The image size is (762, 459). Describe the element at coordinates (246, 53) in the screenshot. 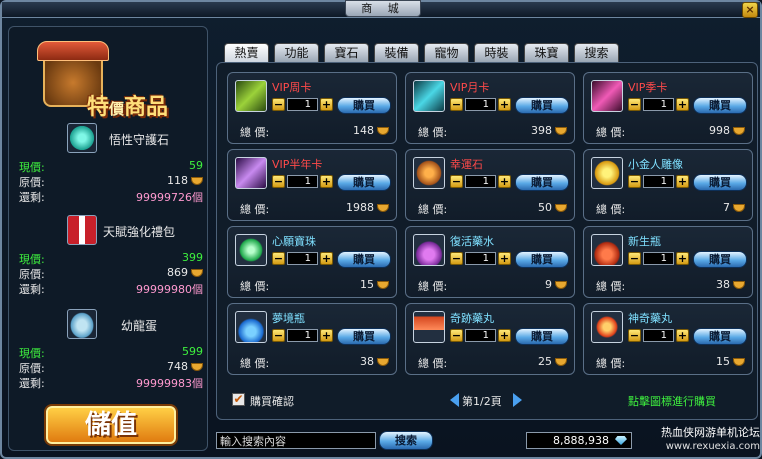

I see `tab-hot: 熱賣` at that location.